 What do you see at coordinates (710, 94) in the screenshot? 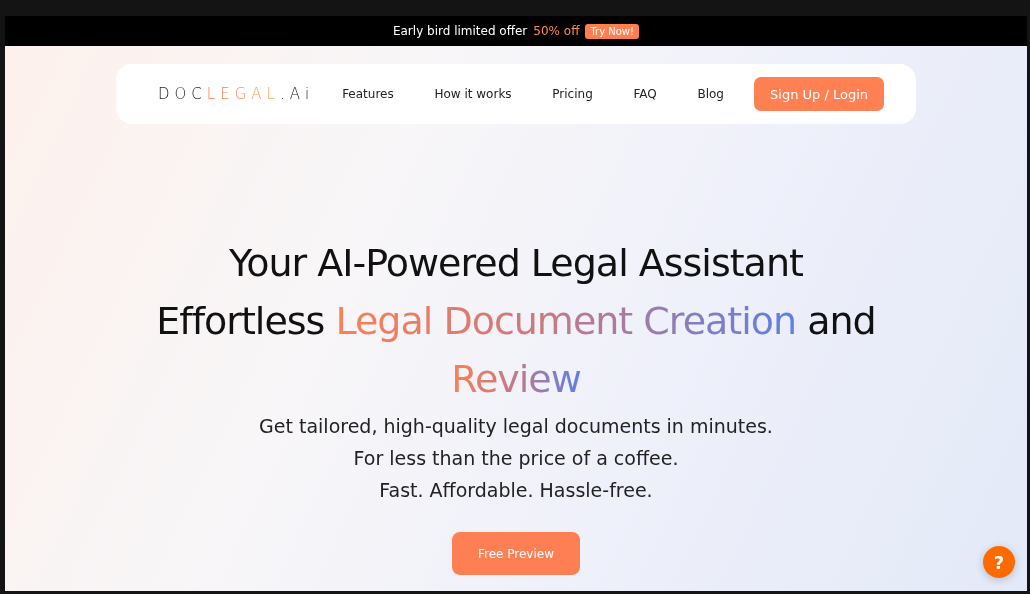
I see `nav-link: Blog` at bounding box center [710, 94].